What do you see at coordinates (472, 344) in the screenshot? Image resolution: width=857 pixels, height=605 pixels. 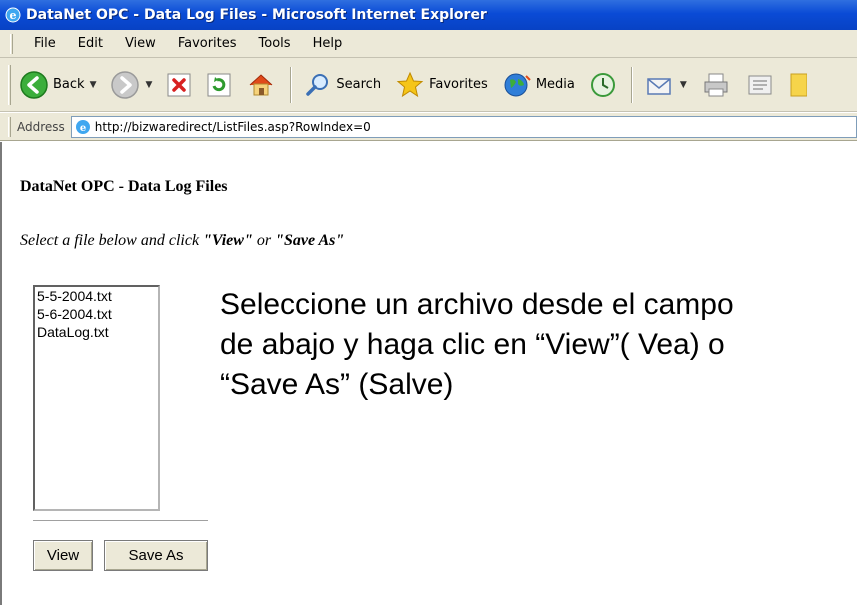 I see `overlay-line-2: de abajo y haga clic en “View”( Vea) o` at bounding box center [472, 344].